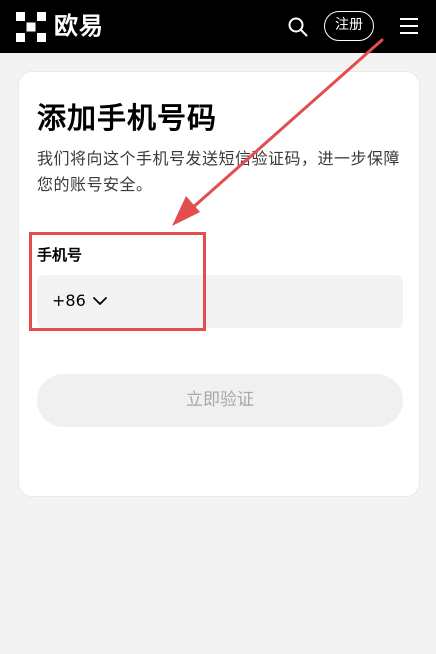 This screenshot has height=654, width=436. I want to click on search-icon, so click(298, 27).